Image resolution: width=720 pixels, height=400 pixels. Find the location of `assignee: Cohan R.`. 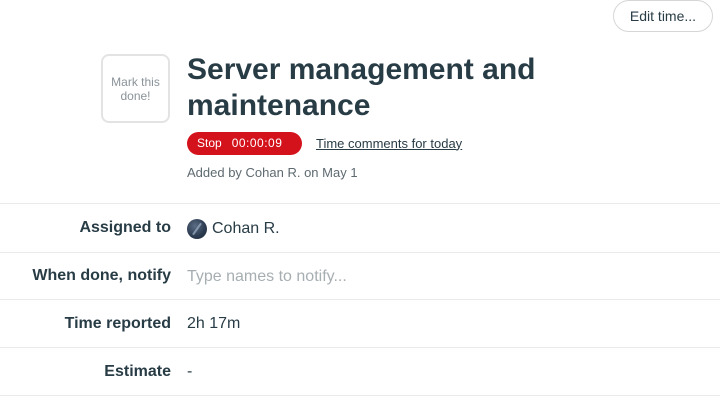

assignee: Cohan R. is located at coordinates (233, 229).